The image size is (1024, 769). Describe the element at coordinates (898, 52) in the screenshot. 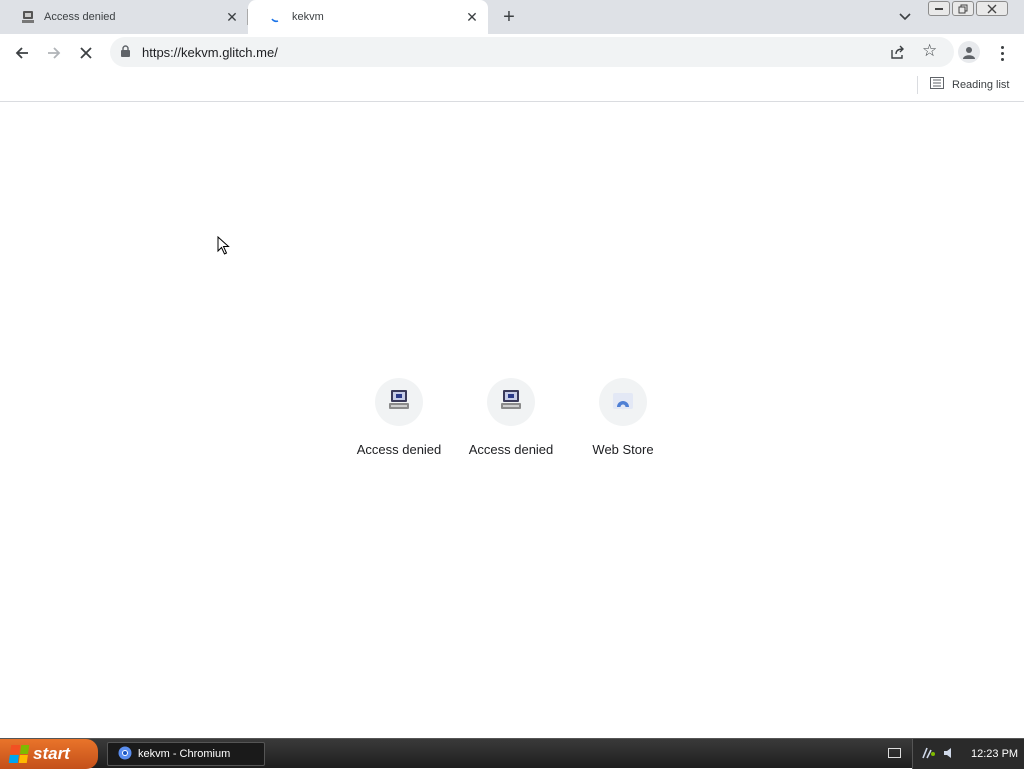

I see `share-icon` at that location.